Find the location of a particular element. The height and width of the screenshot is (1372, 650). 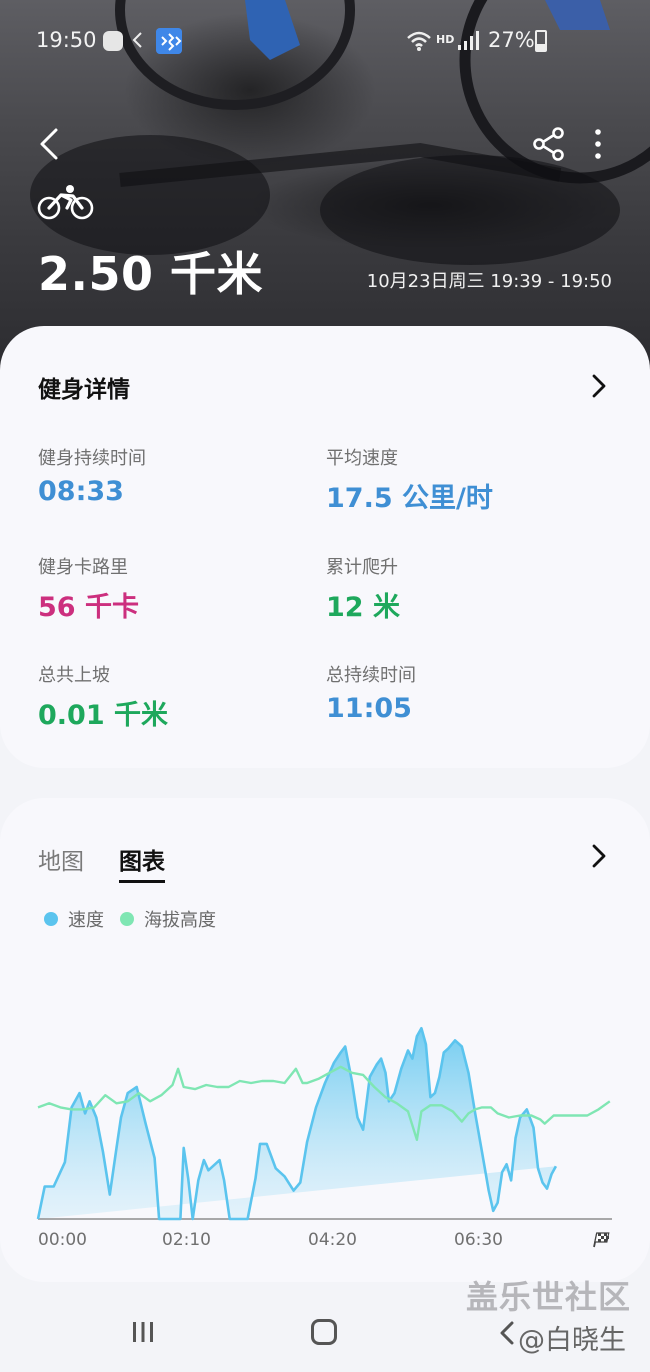

stat-total-duration: 总持续时间 11:05 is located at coordinates (371, 692).